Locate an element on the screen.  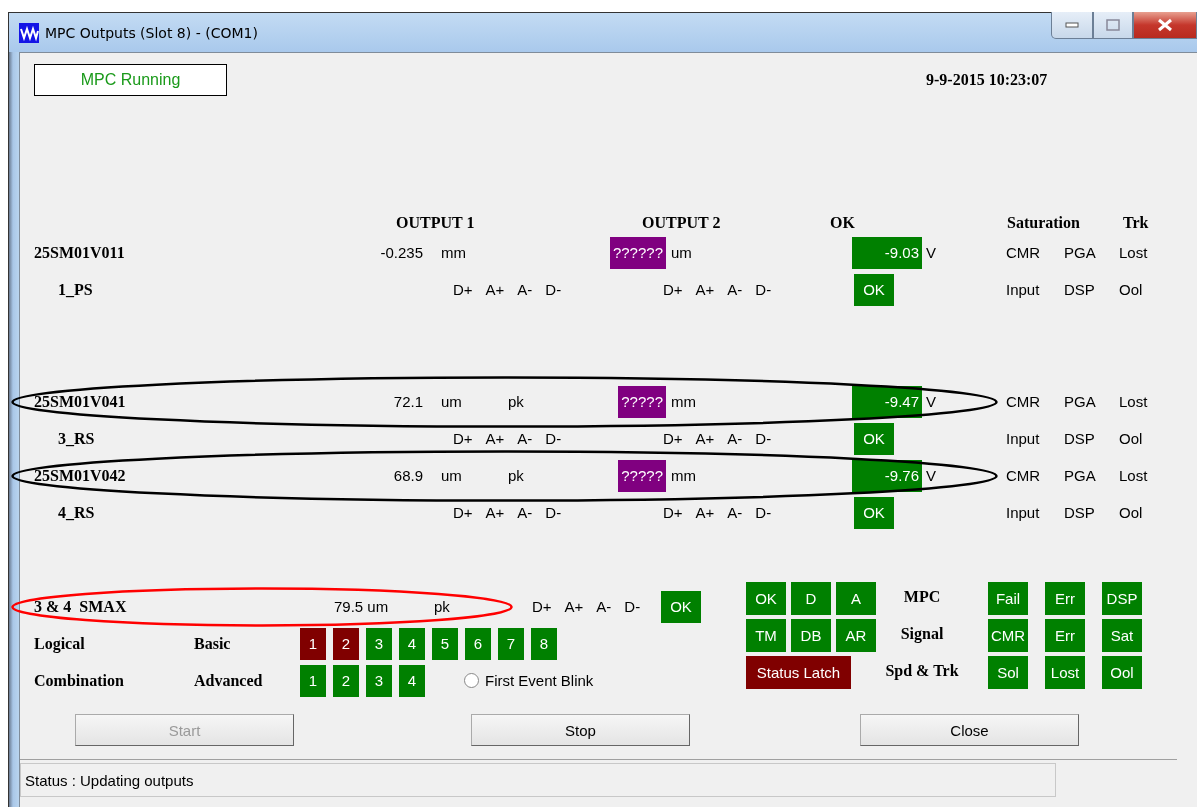
status-indicator: Fail is located at coordinates (1008, 598).